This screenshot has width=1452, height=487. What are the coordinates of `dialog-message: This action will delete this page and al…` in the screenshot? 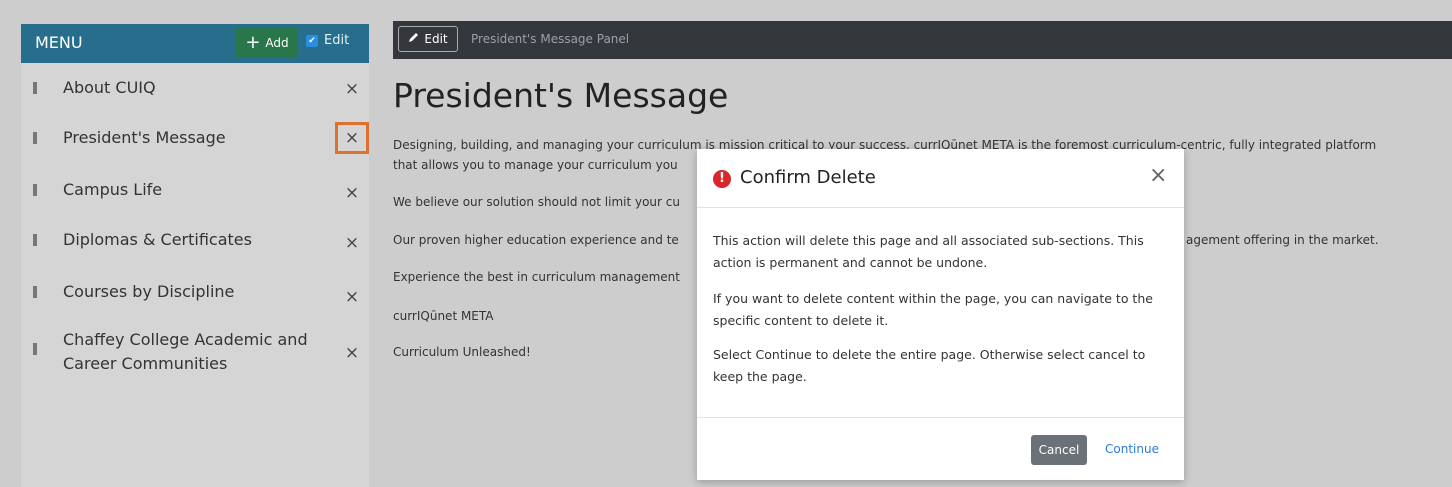 It's located at (928, 251).